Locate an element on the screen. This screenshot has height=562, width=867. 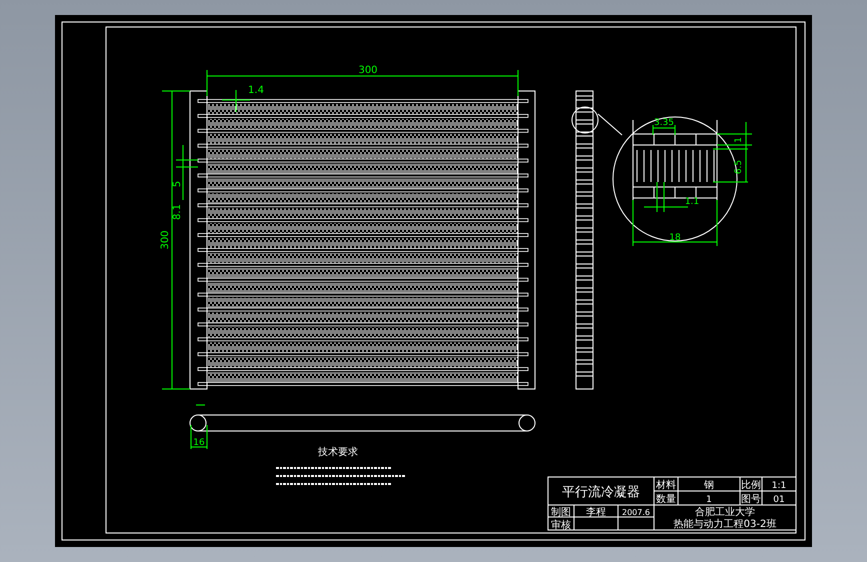
dimension-text: 1.1 is located at coordinates (691, 202).